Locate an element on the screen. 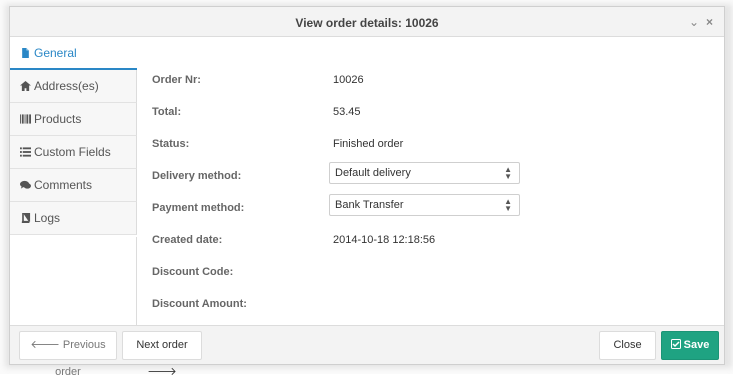  tab-custom-fields-label: Custom Fields is located at coordinates (72, 152).